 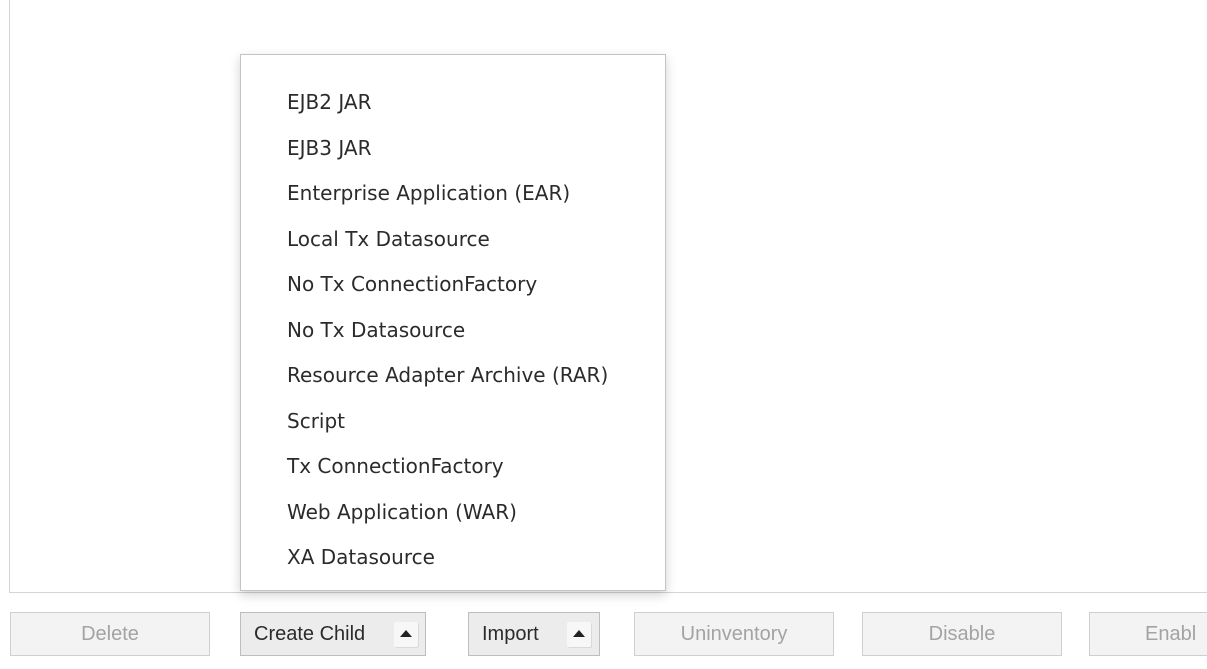 I want to click on uninventory-button-label: Uninventory, so click(x=734, y=634).